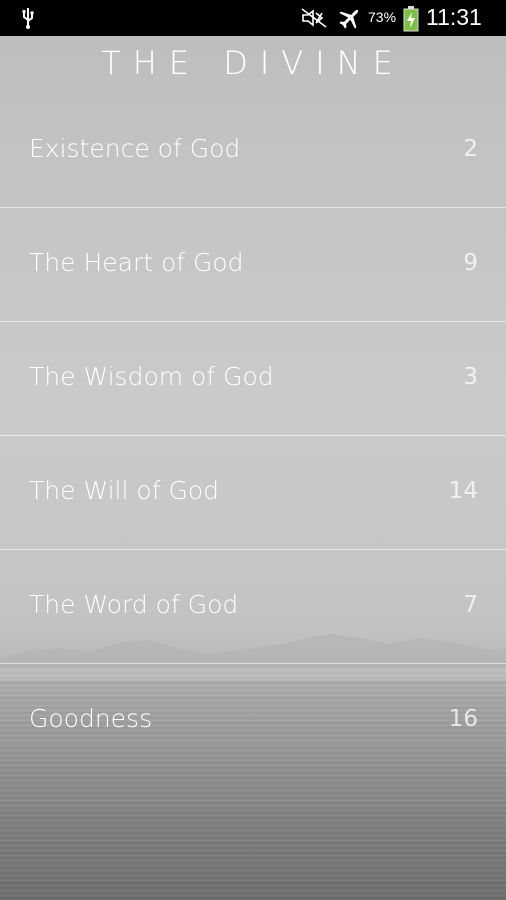  What do you see at coordinates (253, 151) in the screenshot?
I see `list-item: Existence of God 2` at bounding box center [253, 151].